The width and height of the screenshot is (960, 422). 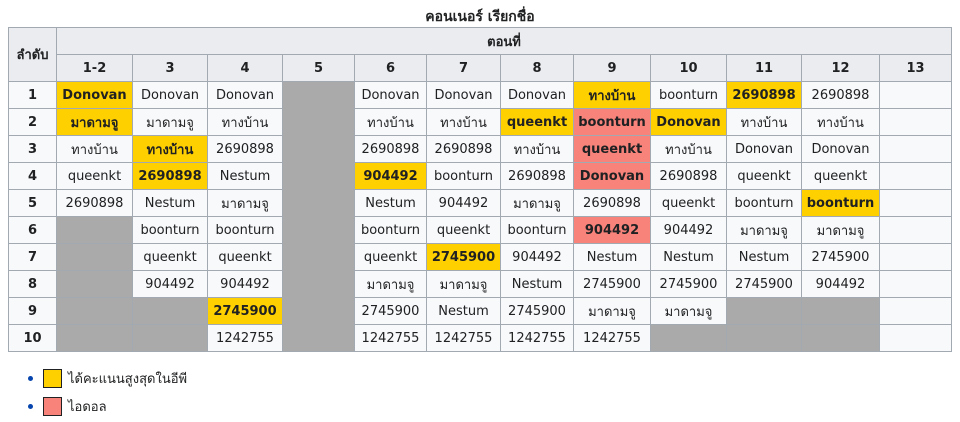 I want to click on legend: ได้คะแนนสูงสุดในอีพี ไอดอล, so click(x=107, y=394).